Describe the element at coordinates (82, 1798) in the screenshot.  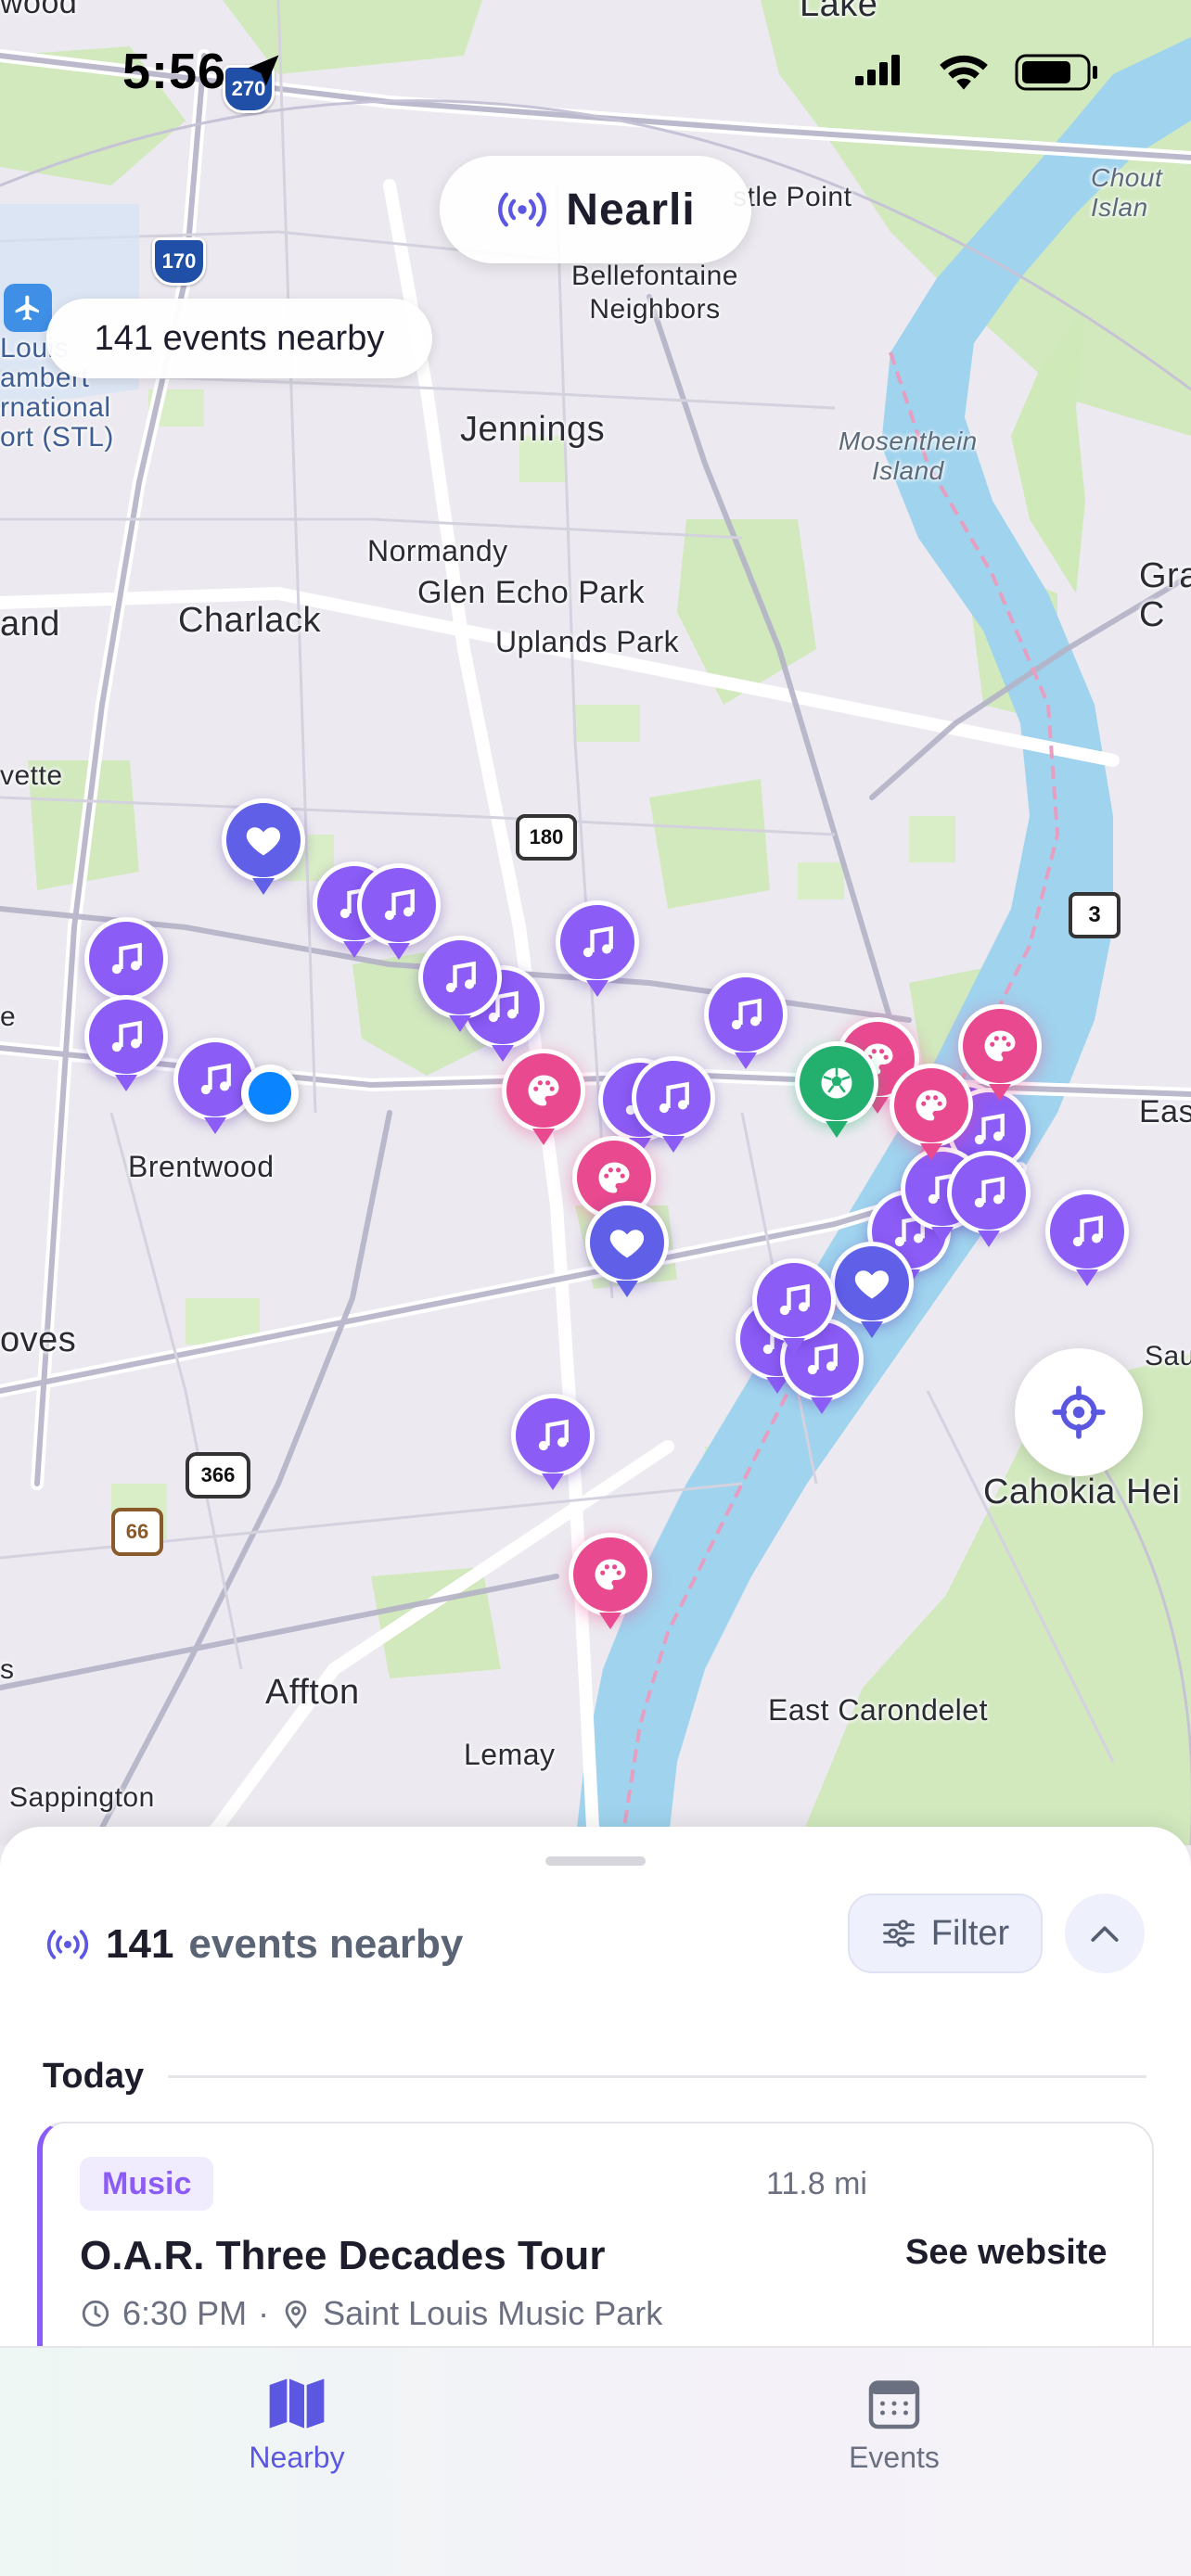
I see `map-label-sappington: Sappington` at that location.